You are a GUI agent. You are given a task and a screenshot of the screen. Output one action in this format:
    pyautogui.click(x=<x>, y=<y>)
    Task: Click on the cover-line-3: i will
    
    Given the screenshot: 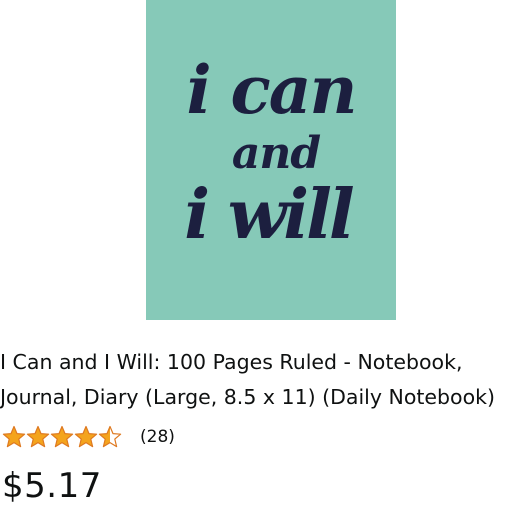 What is the action you would take?
    pyautogui.click(x=269, y=215)
    